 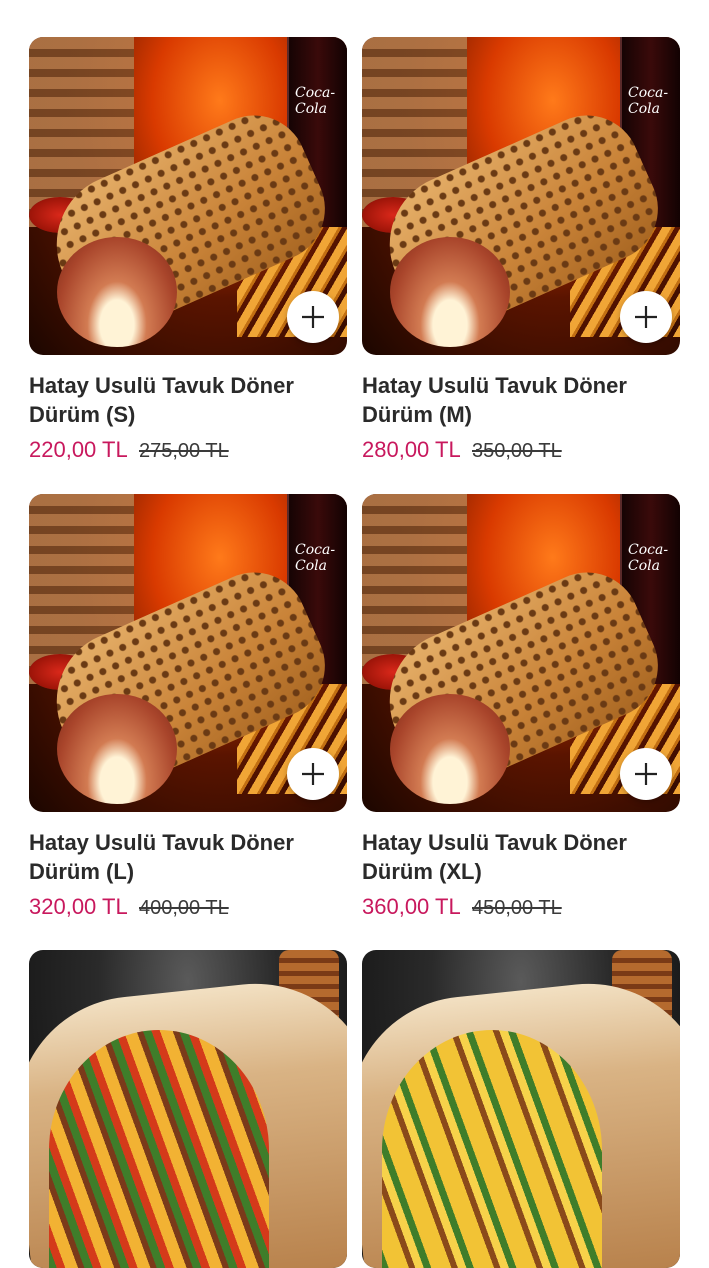 I want to click on old-price: 450,00 TL, so click(x=517, y=908).